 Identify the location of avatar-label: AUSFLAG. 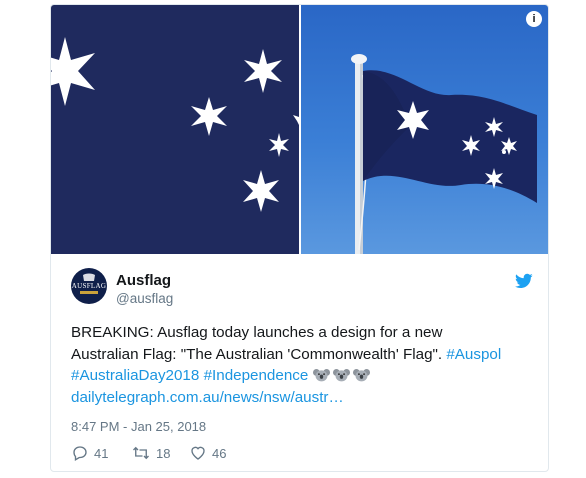
(89, 286).